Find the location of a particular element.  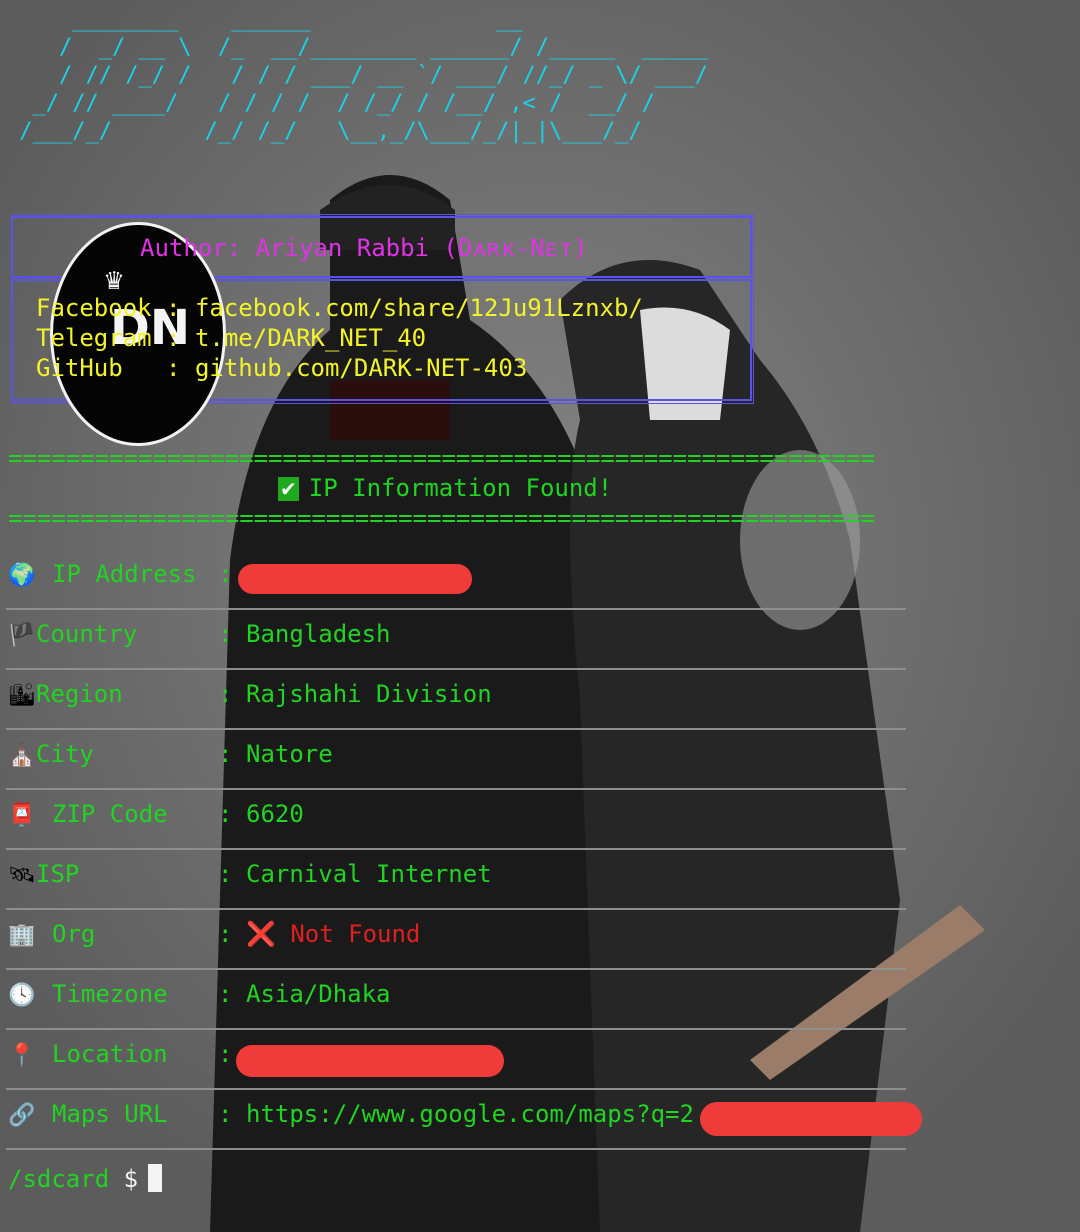

info-value: Carnival Internet is located at coordinates (369, 874).